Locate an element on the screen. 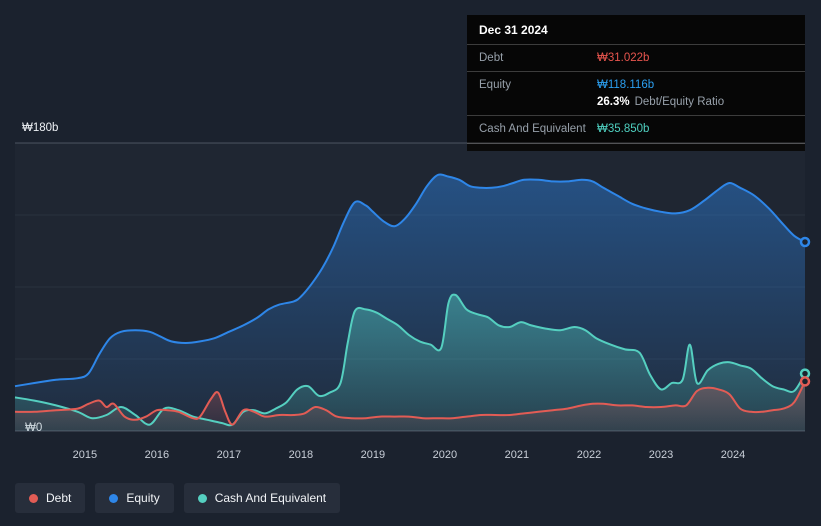  tooltip-debt-value: ₩31.022b is located at coordinates (623, 58).